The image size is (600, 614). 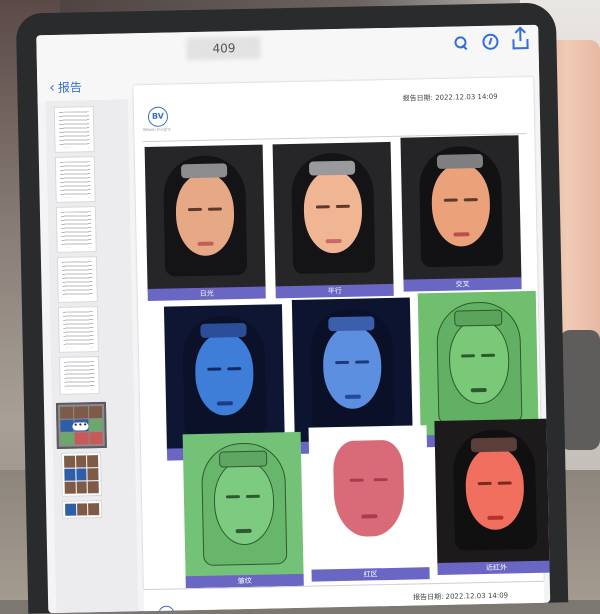 What do you see at coordinates (166, 609) in the screenshot?
I see `brand-logo` at bounding box center [166, 609].